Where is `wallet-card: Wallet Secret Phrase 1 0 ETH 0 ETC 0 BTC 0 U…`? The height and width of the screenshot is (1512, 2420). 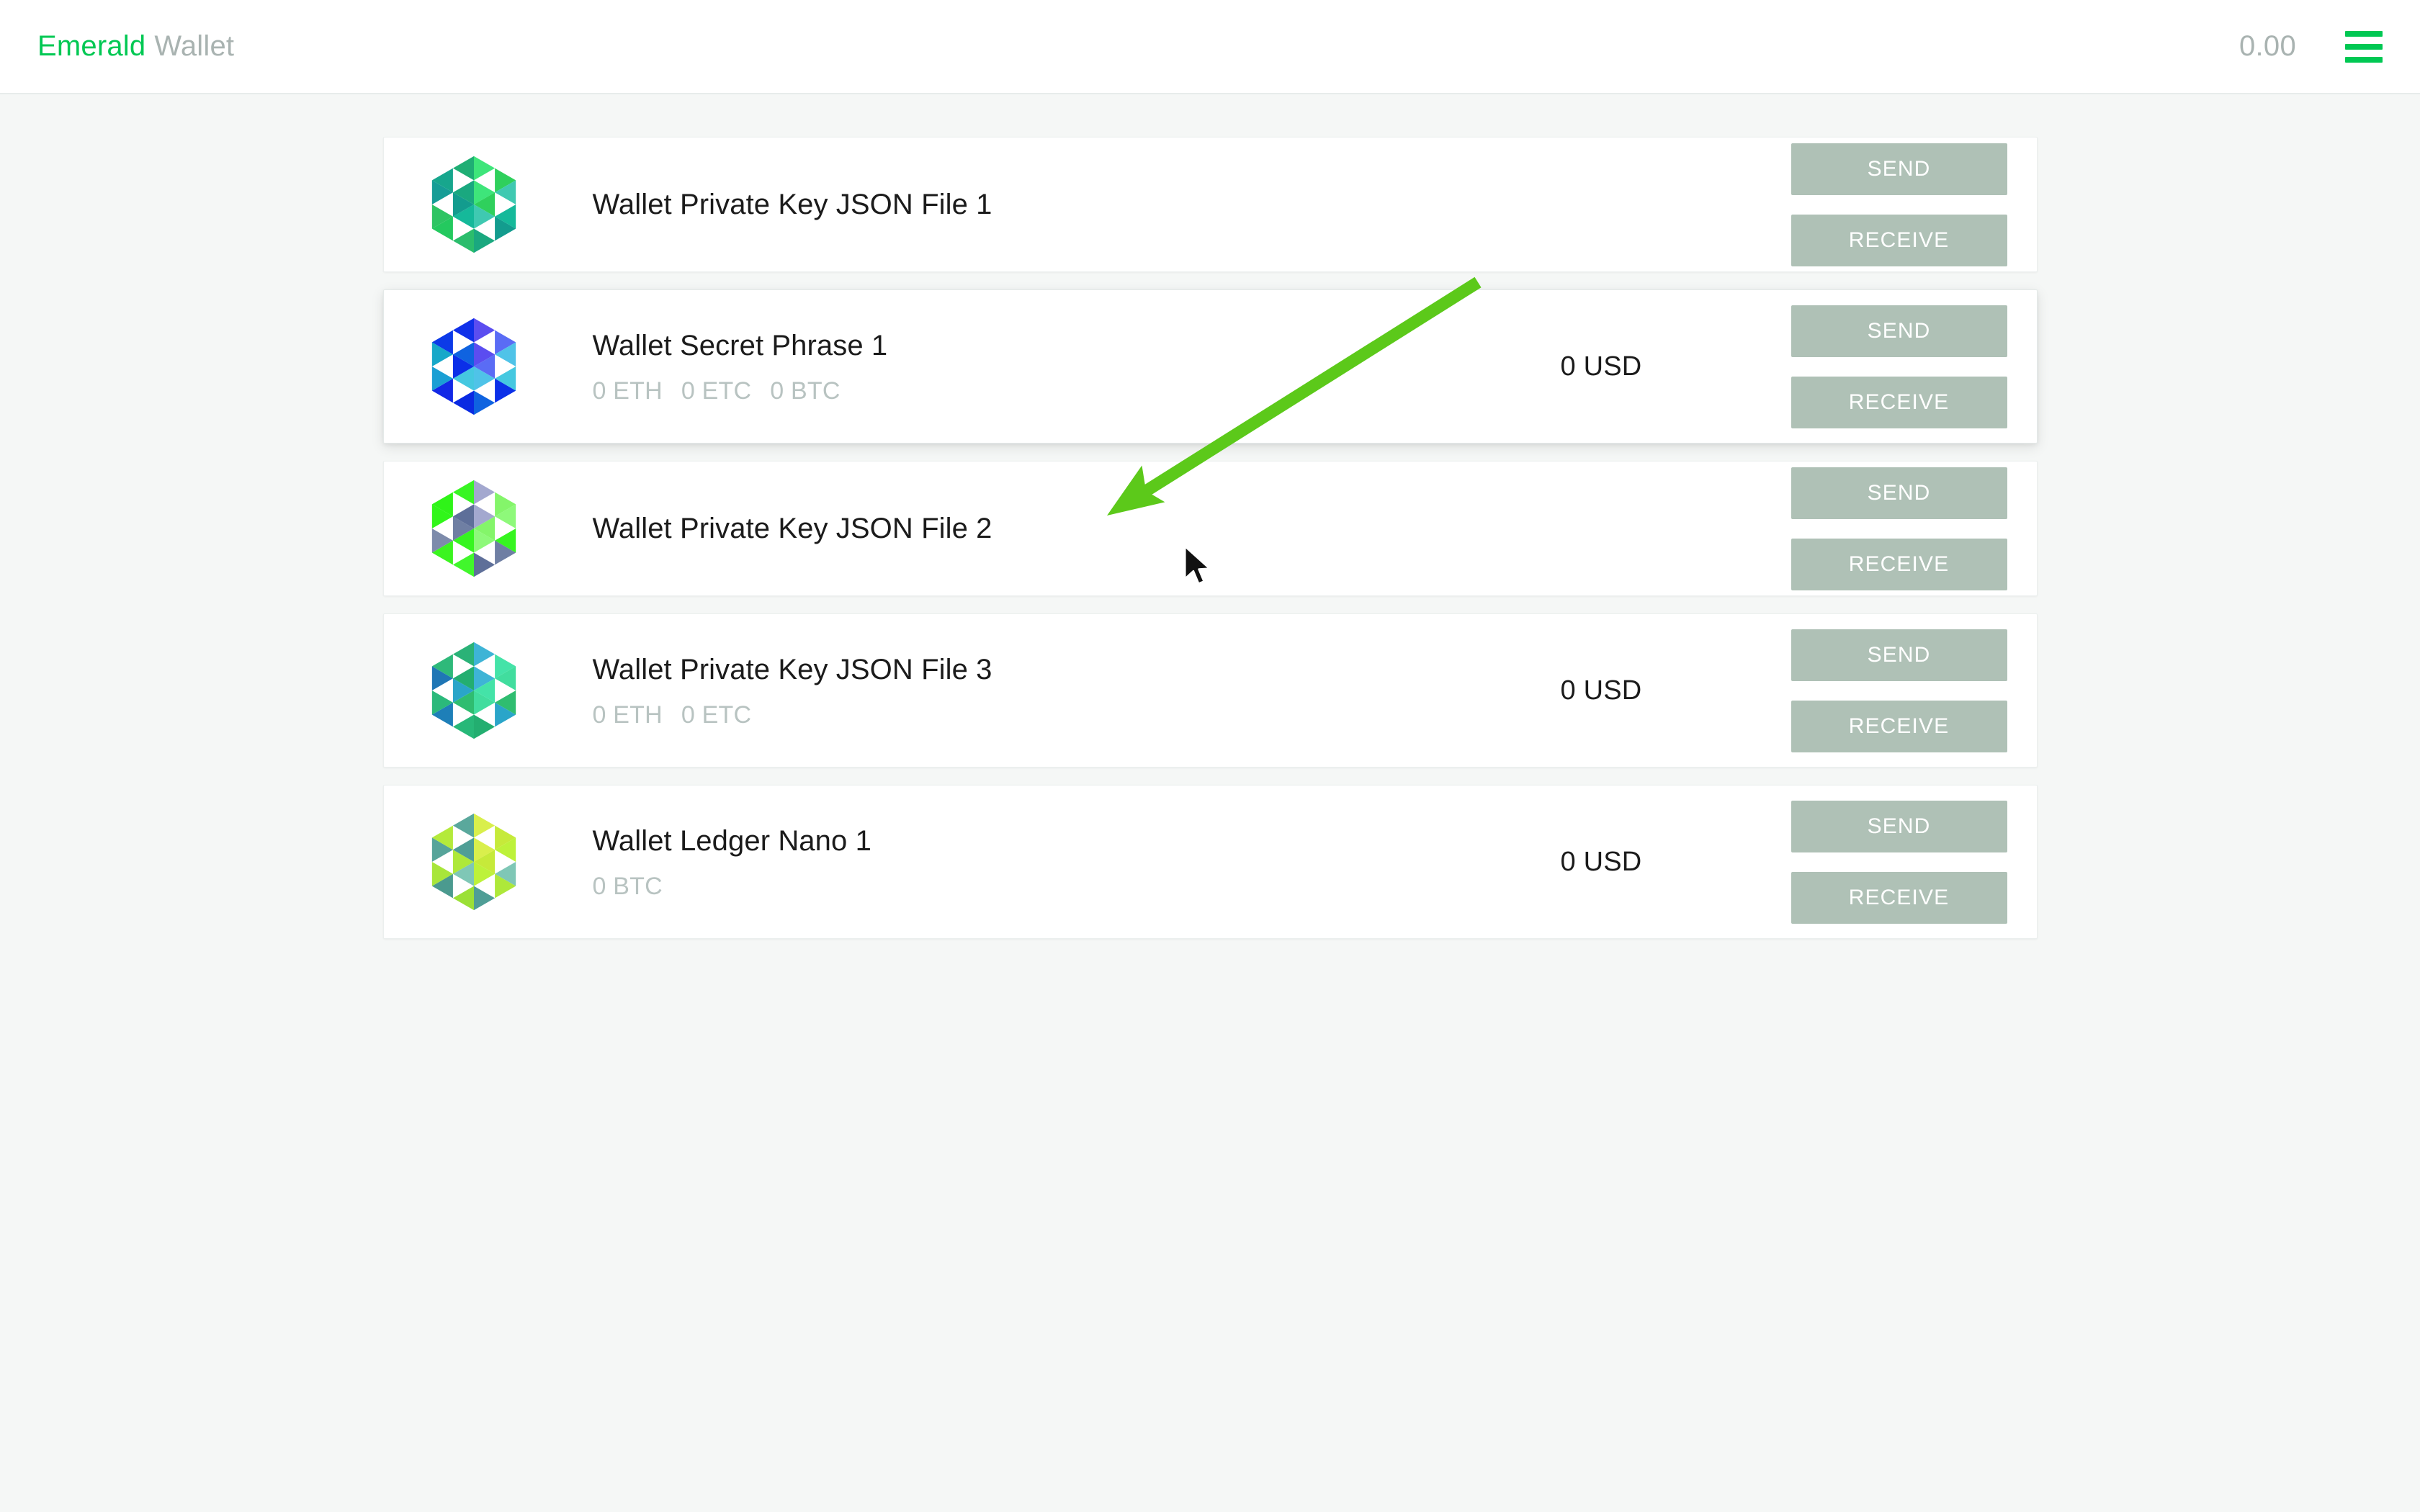 wallet-card: Wallet Secret Phrase 1 0 ETH 0 ETC 0 BTC 0 U… is located at coordinates (1210, 366).